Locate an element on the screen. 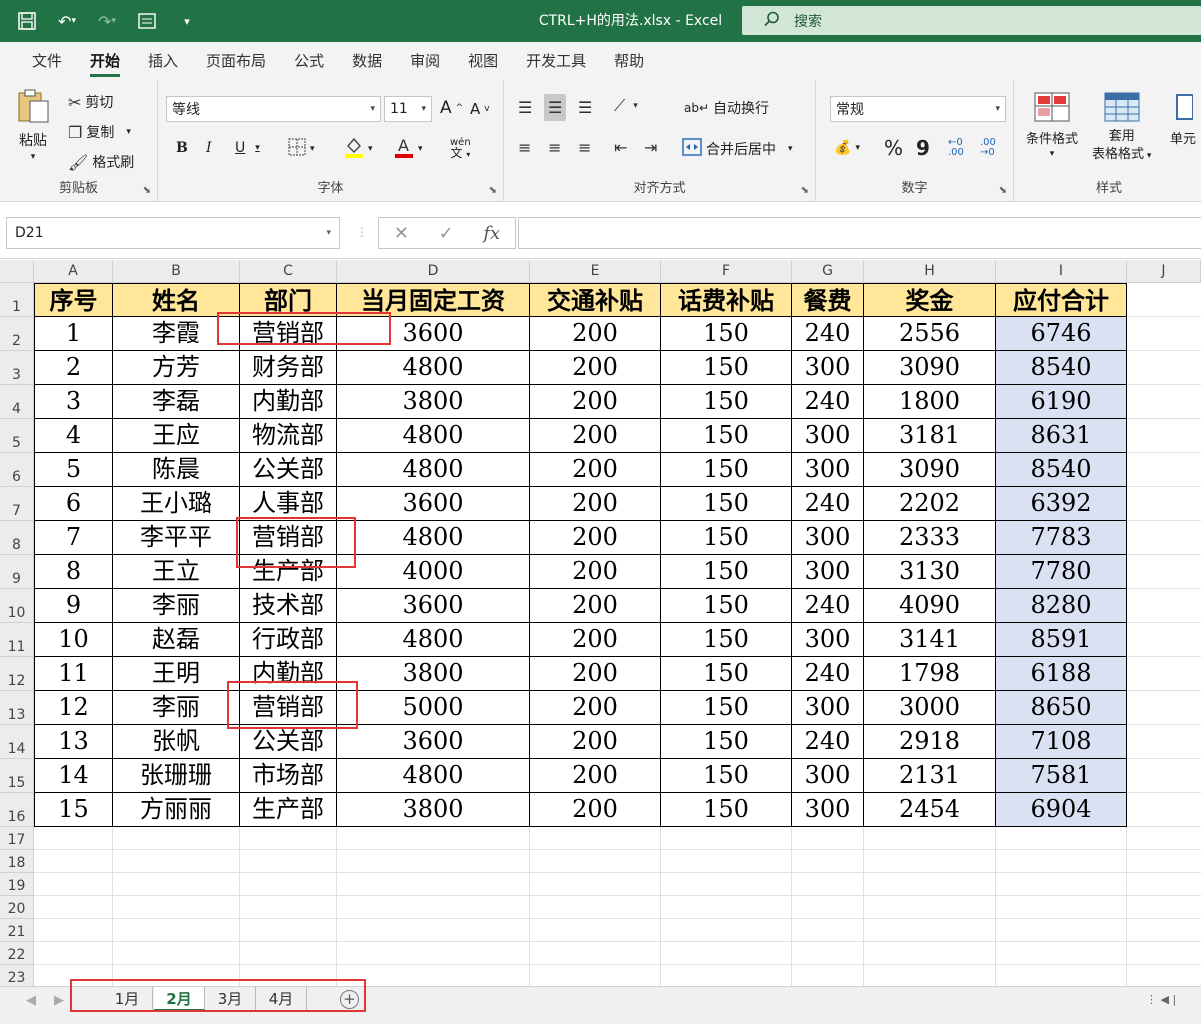  align-top-icon: ☰ is located at coordinates (525, 107).